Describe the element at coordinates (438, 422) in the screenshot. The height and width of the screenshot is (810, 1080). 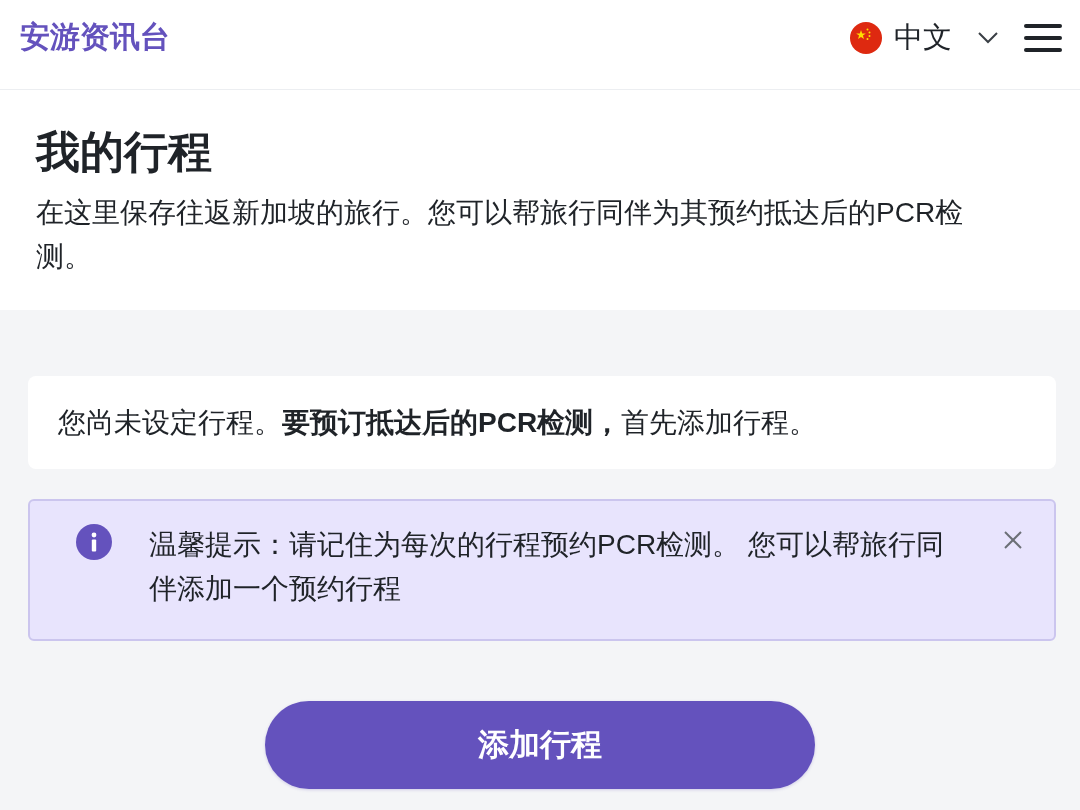
I see `notice-text: 您尚未设定行程。要预订抵达后的PCR检测，首先添加行程。` at that location.